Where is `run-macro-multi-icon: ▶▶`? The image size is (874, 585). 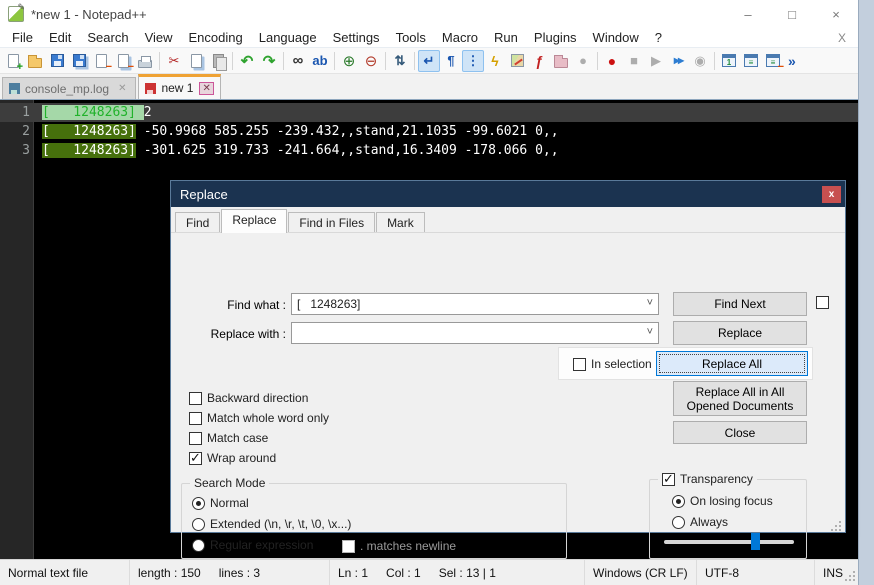 run-macro-multi-icon: ▶▶ is located at coordinates (678, 61).